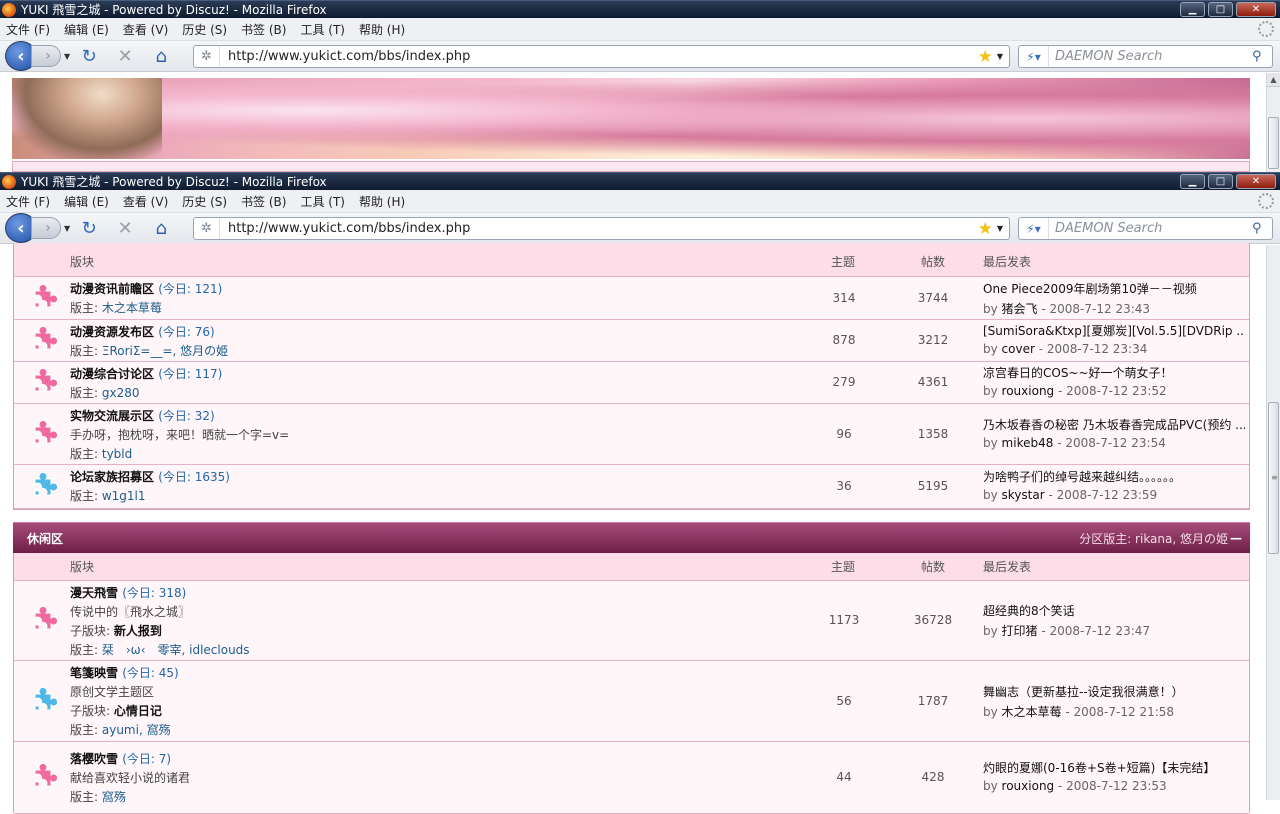 This screenshot has width=1280, height=814. Describe the element at coordinates (1114, 476) in the screenshot. I see `last-post-title: 为啥鸭子们的绰号越来越纠结。。。。。。` at that location.